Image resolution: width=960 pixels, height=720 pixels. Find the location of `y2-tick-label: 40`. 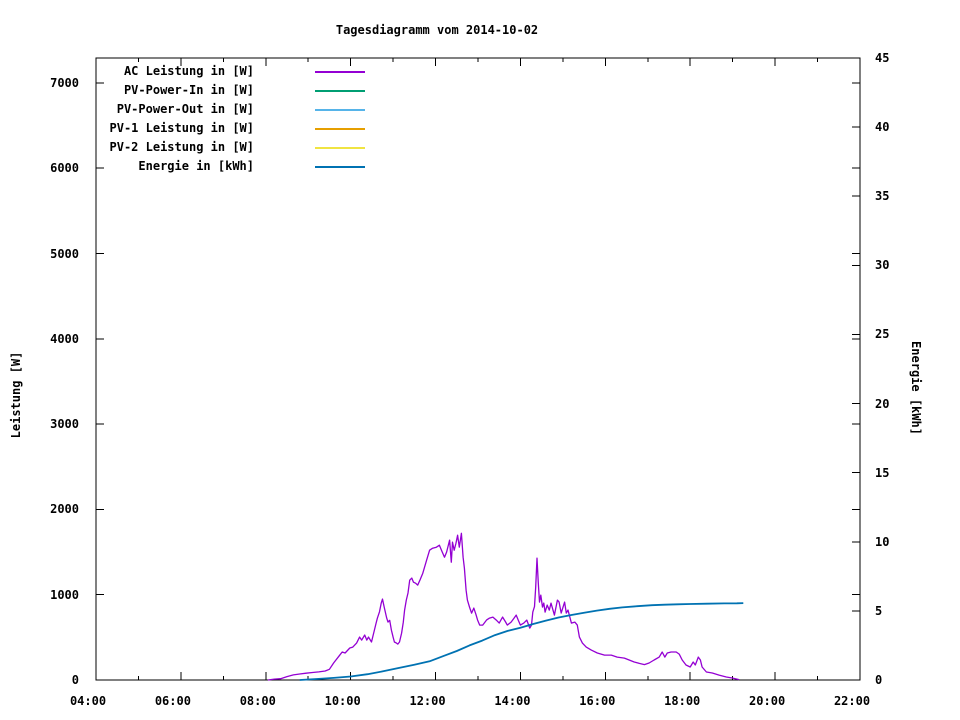

y2-tick-label: 40 is located at coordinates (882, 127).